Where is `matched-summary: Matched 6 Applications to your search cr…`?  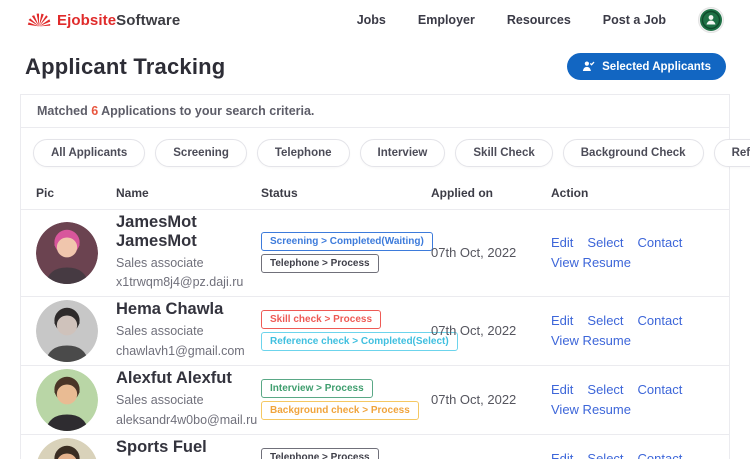
matched-summary: Matched 6 Applications to your search cr… is located at coordinates (375, 111).